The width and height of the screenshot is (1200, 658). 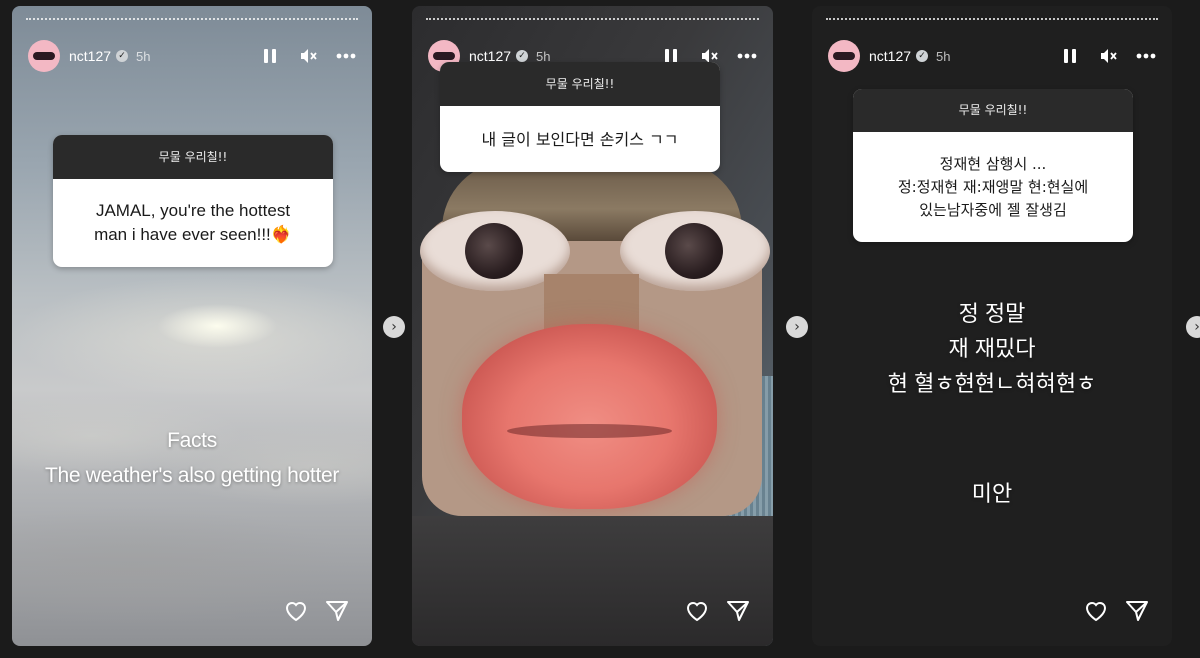 What do you see at coordinates (993, 209) in the screenshot?
I see `question-line: 있는남자중에 젤 잘생김` at bounding box center [993, 209].